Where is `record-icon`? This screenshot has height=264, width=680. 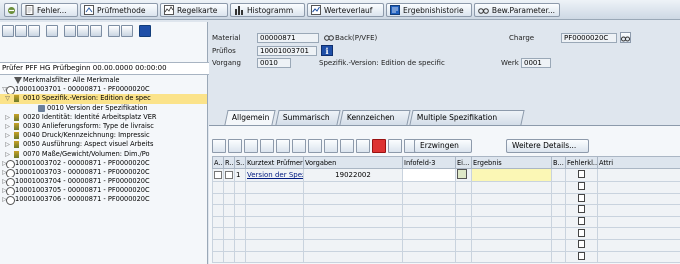 record-icon is located at coordinates (379, 146).